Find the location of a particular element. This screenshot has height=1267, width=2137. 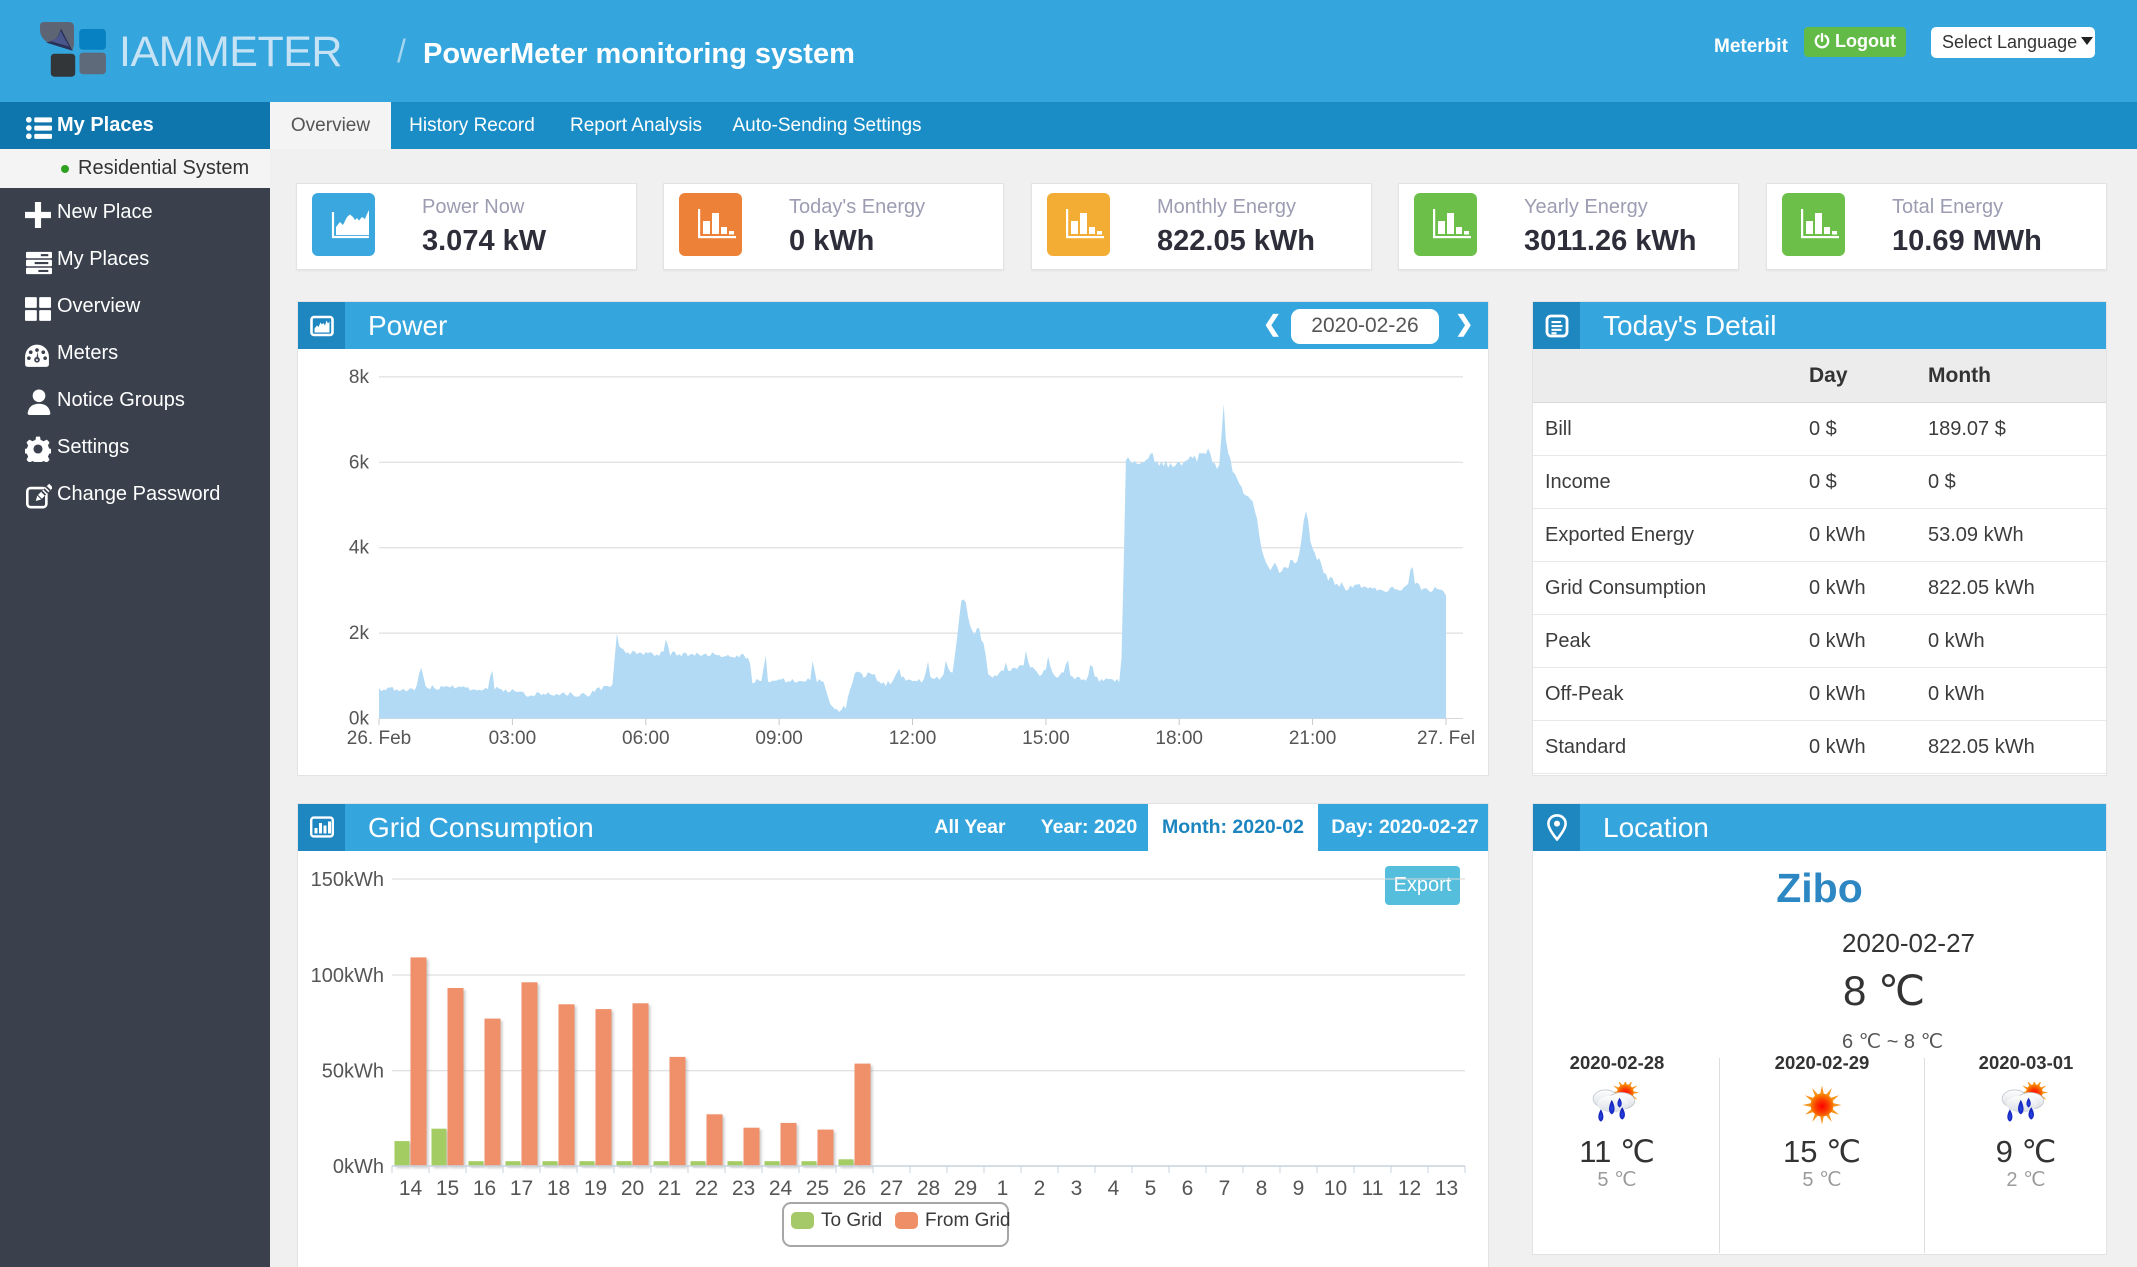

svg-text: 24 is located at coordinates (781, 1188).